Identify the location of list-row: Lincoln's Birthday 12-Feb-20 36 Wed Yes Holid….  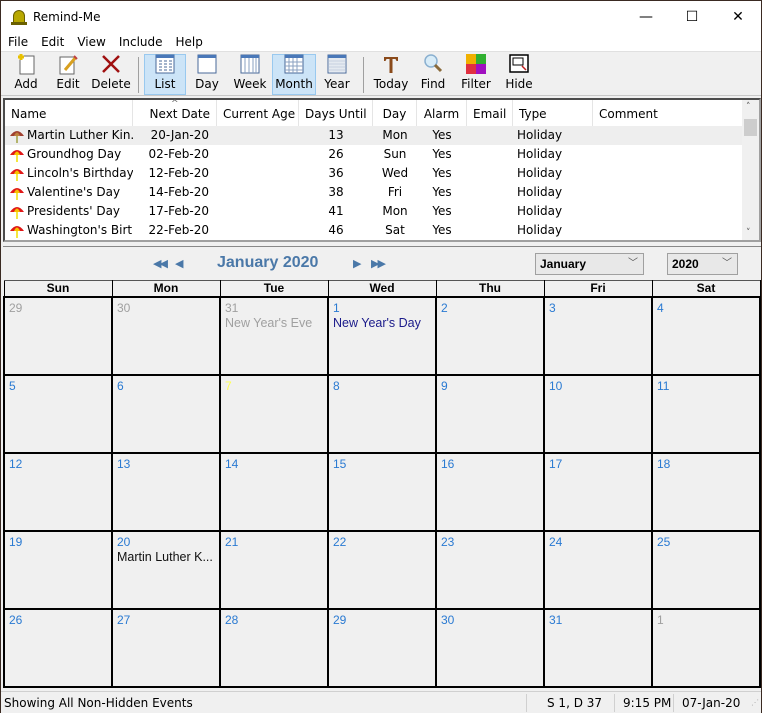
(374, 173).